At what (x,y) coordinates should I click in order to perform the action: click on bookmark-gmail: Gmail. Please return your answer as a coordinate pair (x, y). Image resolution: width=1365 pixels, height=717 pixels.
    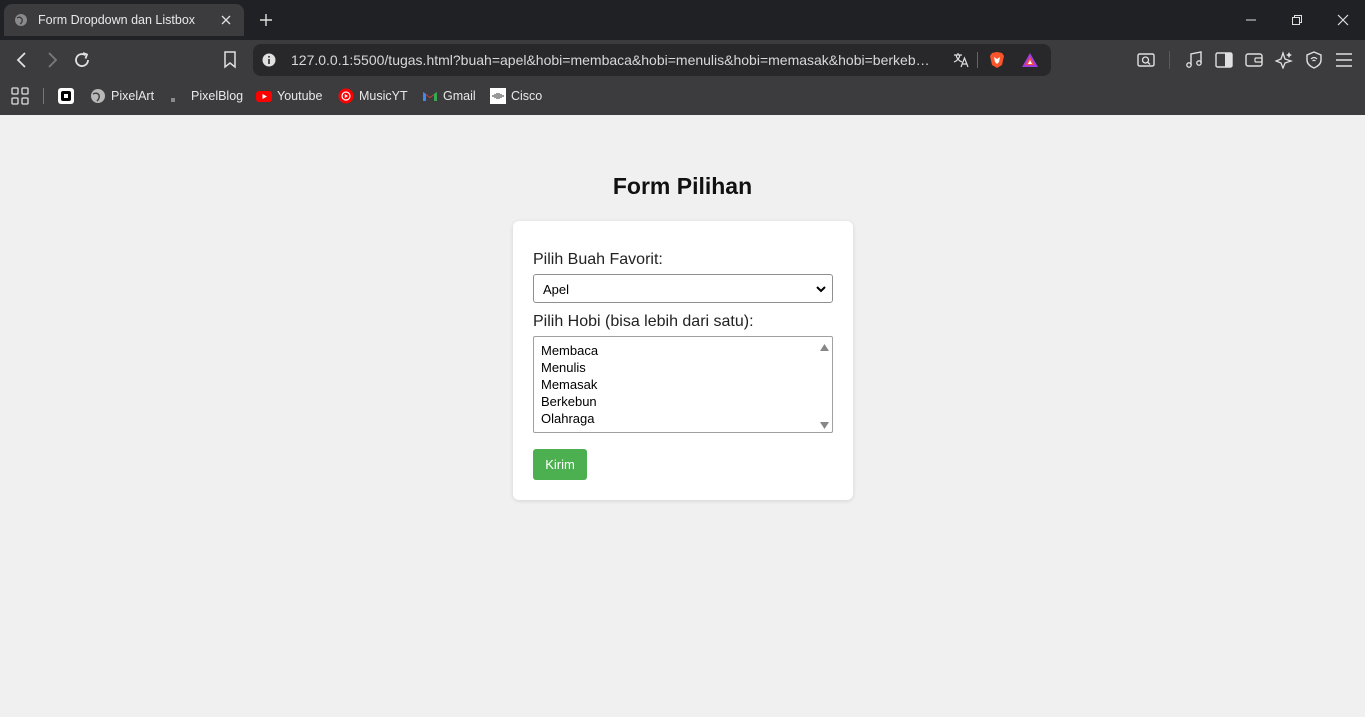
    Looking at the image, I should click on (449, 96).